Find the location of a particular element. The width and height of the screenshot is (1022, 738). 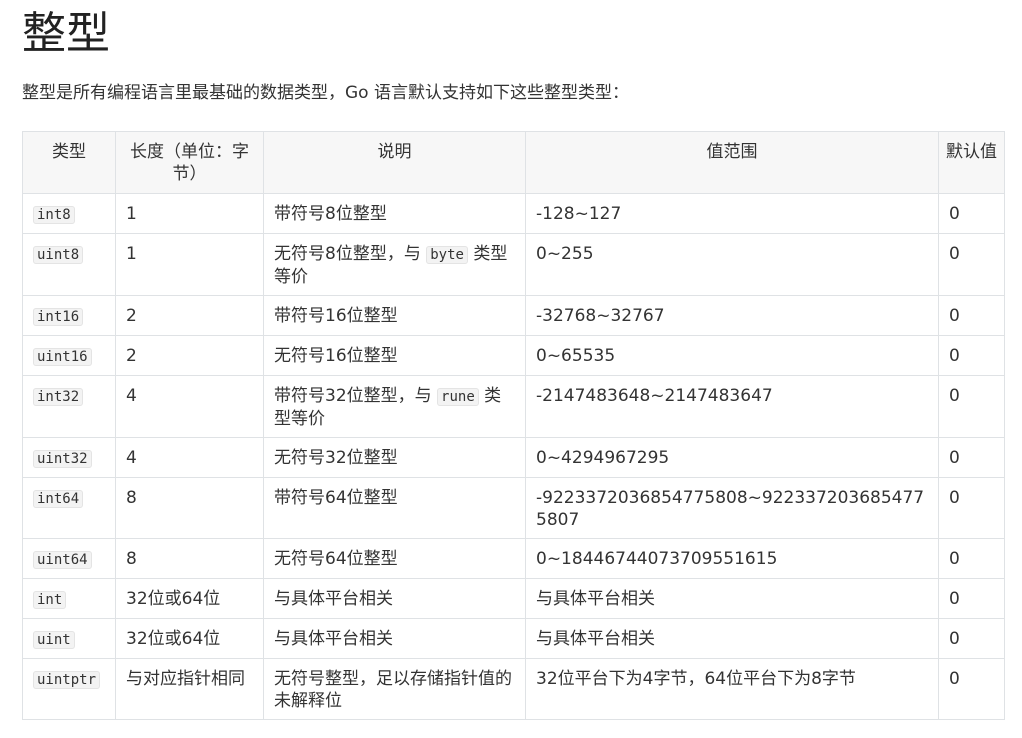

cell-type: uint32 is located at coordinates (69, 457).